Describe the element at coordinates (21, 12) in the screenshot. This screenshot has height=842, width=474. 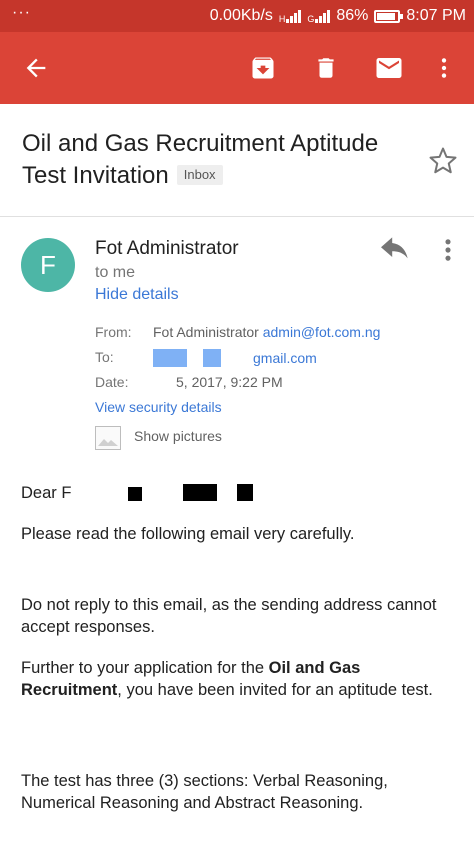
I see `notification-dots: ···` at that location.